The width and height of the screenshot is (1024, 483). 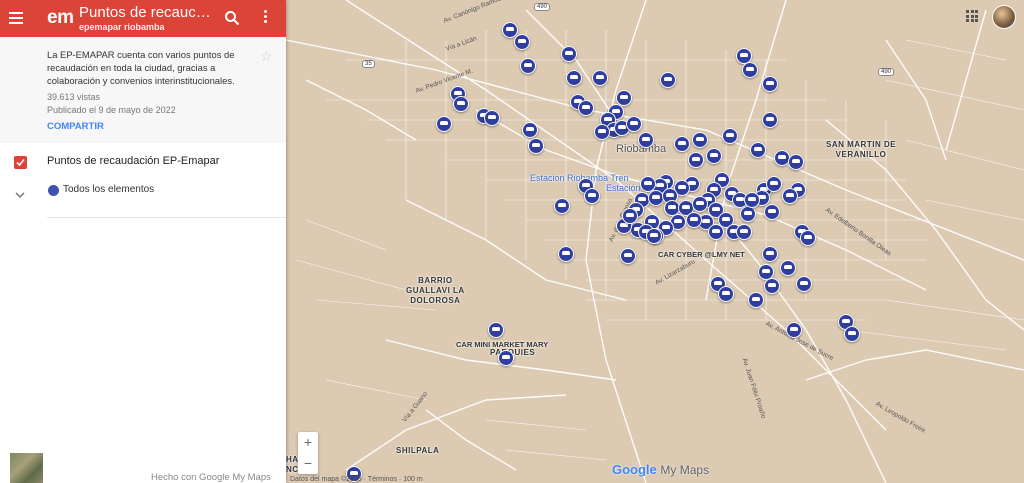 What do you see at coordinates (685, 470) in the screenshot?
I see `mymaps-logo: My Maps` at bounding box center [685, 470].